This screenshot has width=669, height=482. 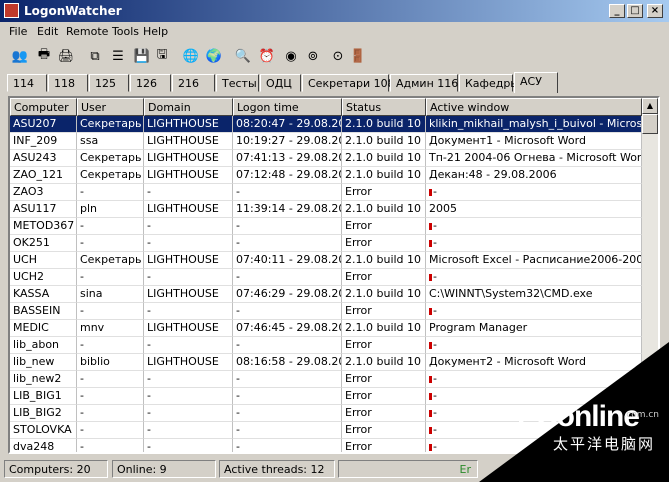 I want to click on table-row: UCH2 - - - Error -, so click(x=326, y=277).